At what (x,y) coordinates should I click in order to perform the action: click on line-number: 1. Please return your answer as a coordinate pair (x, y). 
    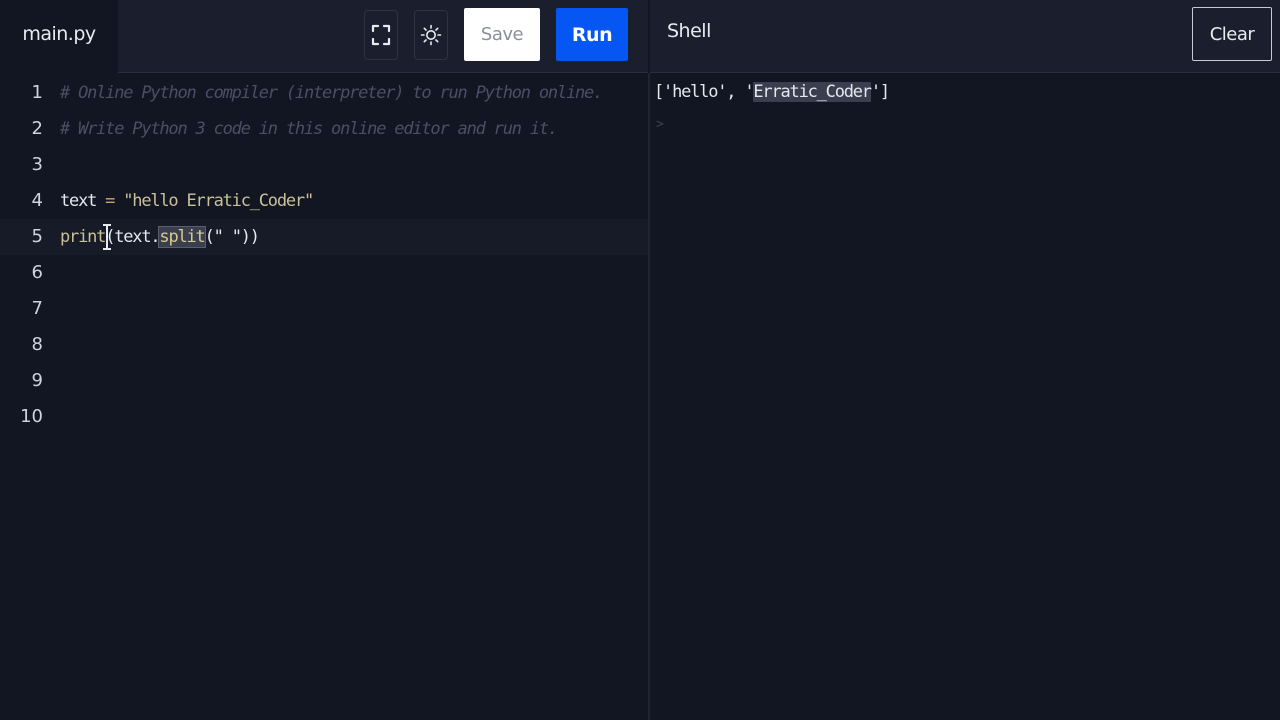
    Looking at the image, I should click on (37, 92).